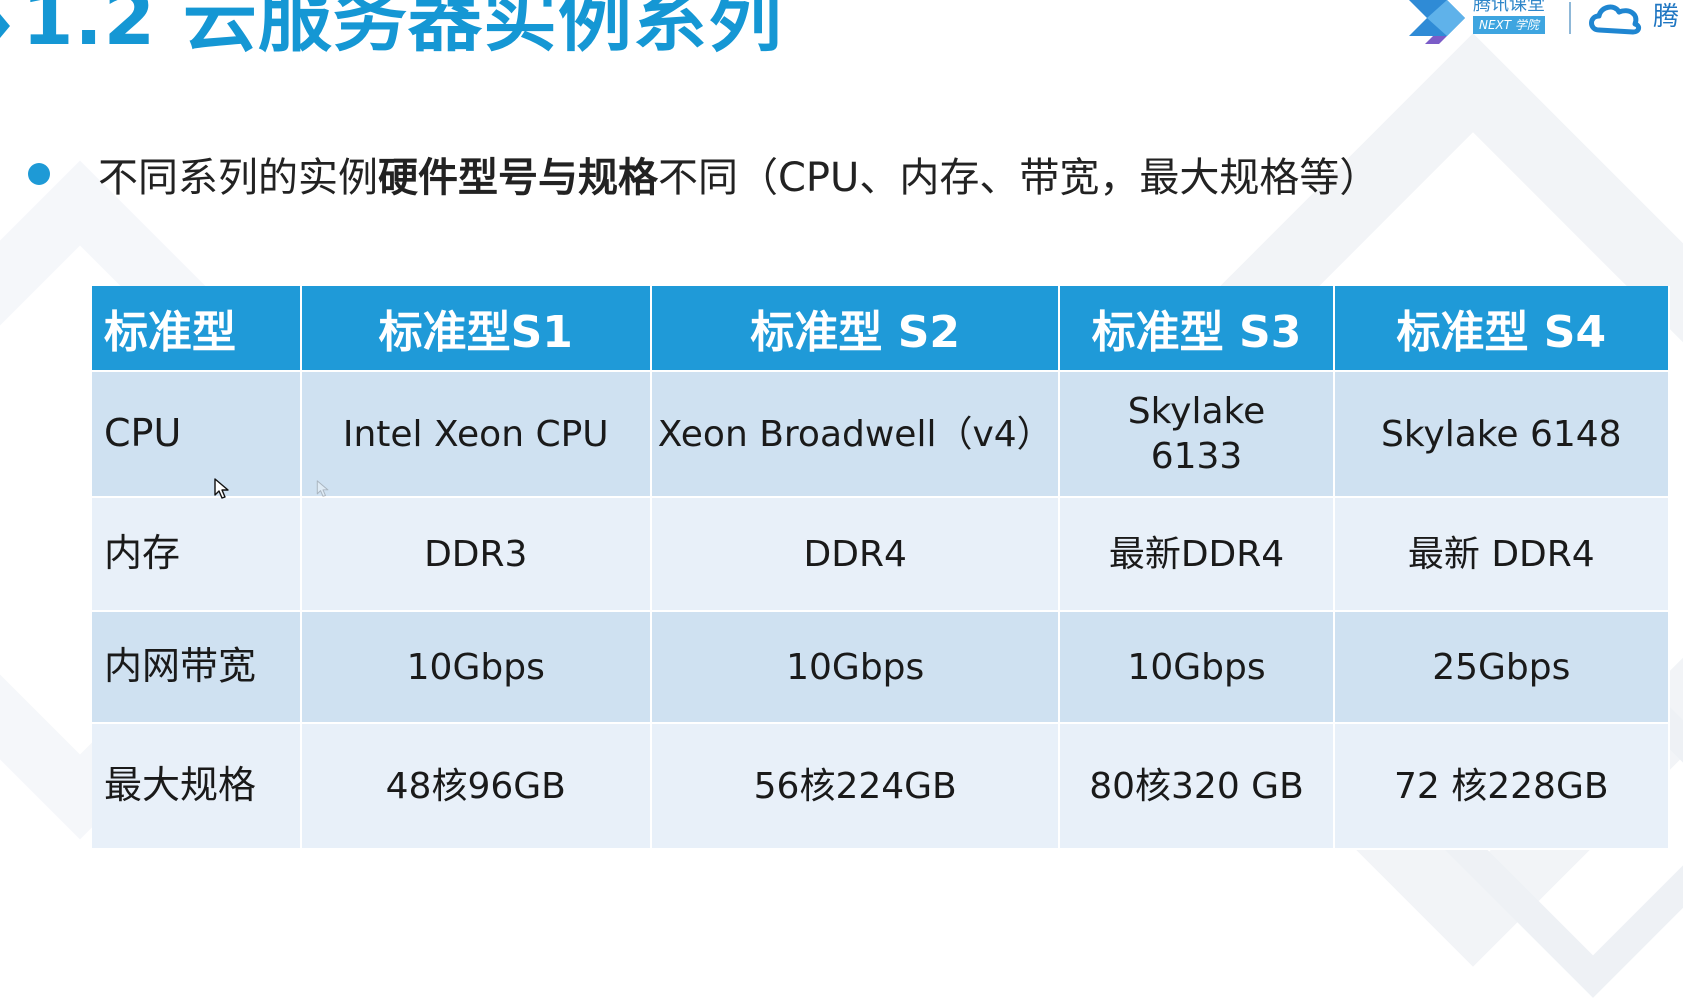  Describe the element at coordinates (1666, 17) in the screenshot. I see `brand-cut-text: 腾` at that location.